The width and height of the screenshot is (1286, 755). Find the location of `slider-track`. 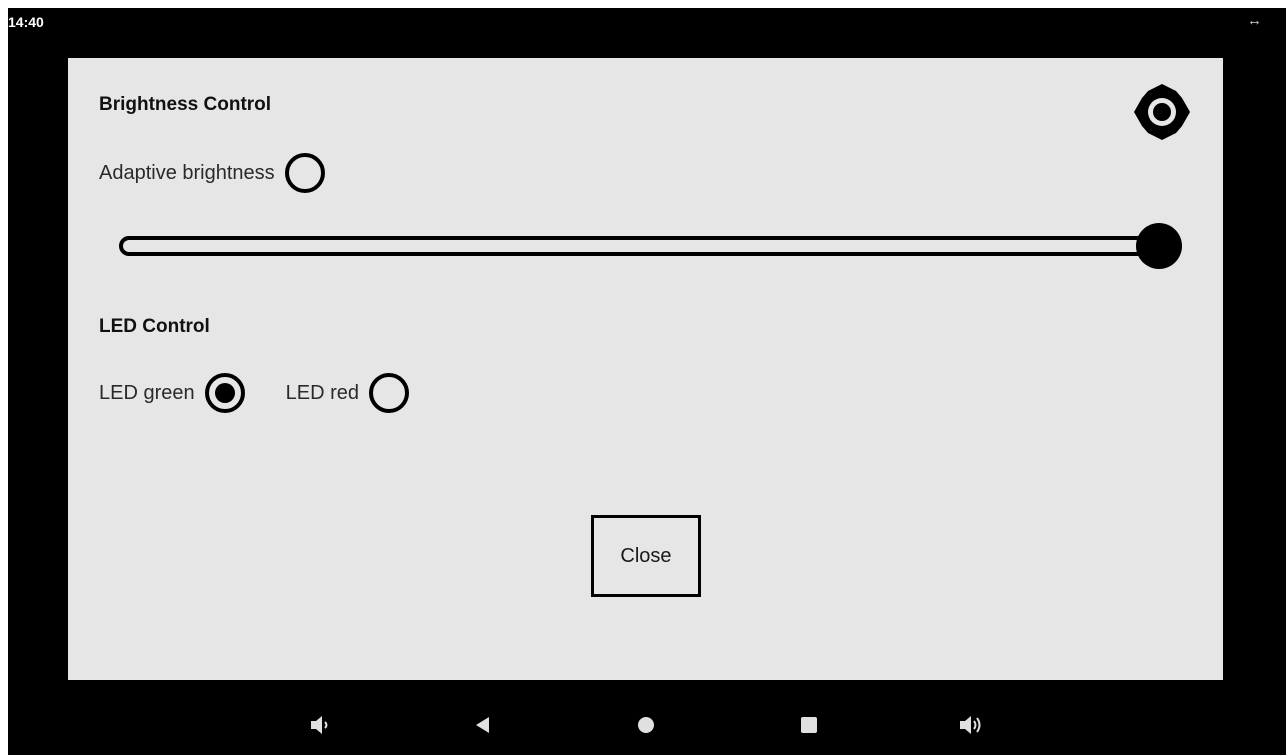

slider-track is located at coordinates (639, 246).